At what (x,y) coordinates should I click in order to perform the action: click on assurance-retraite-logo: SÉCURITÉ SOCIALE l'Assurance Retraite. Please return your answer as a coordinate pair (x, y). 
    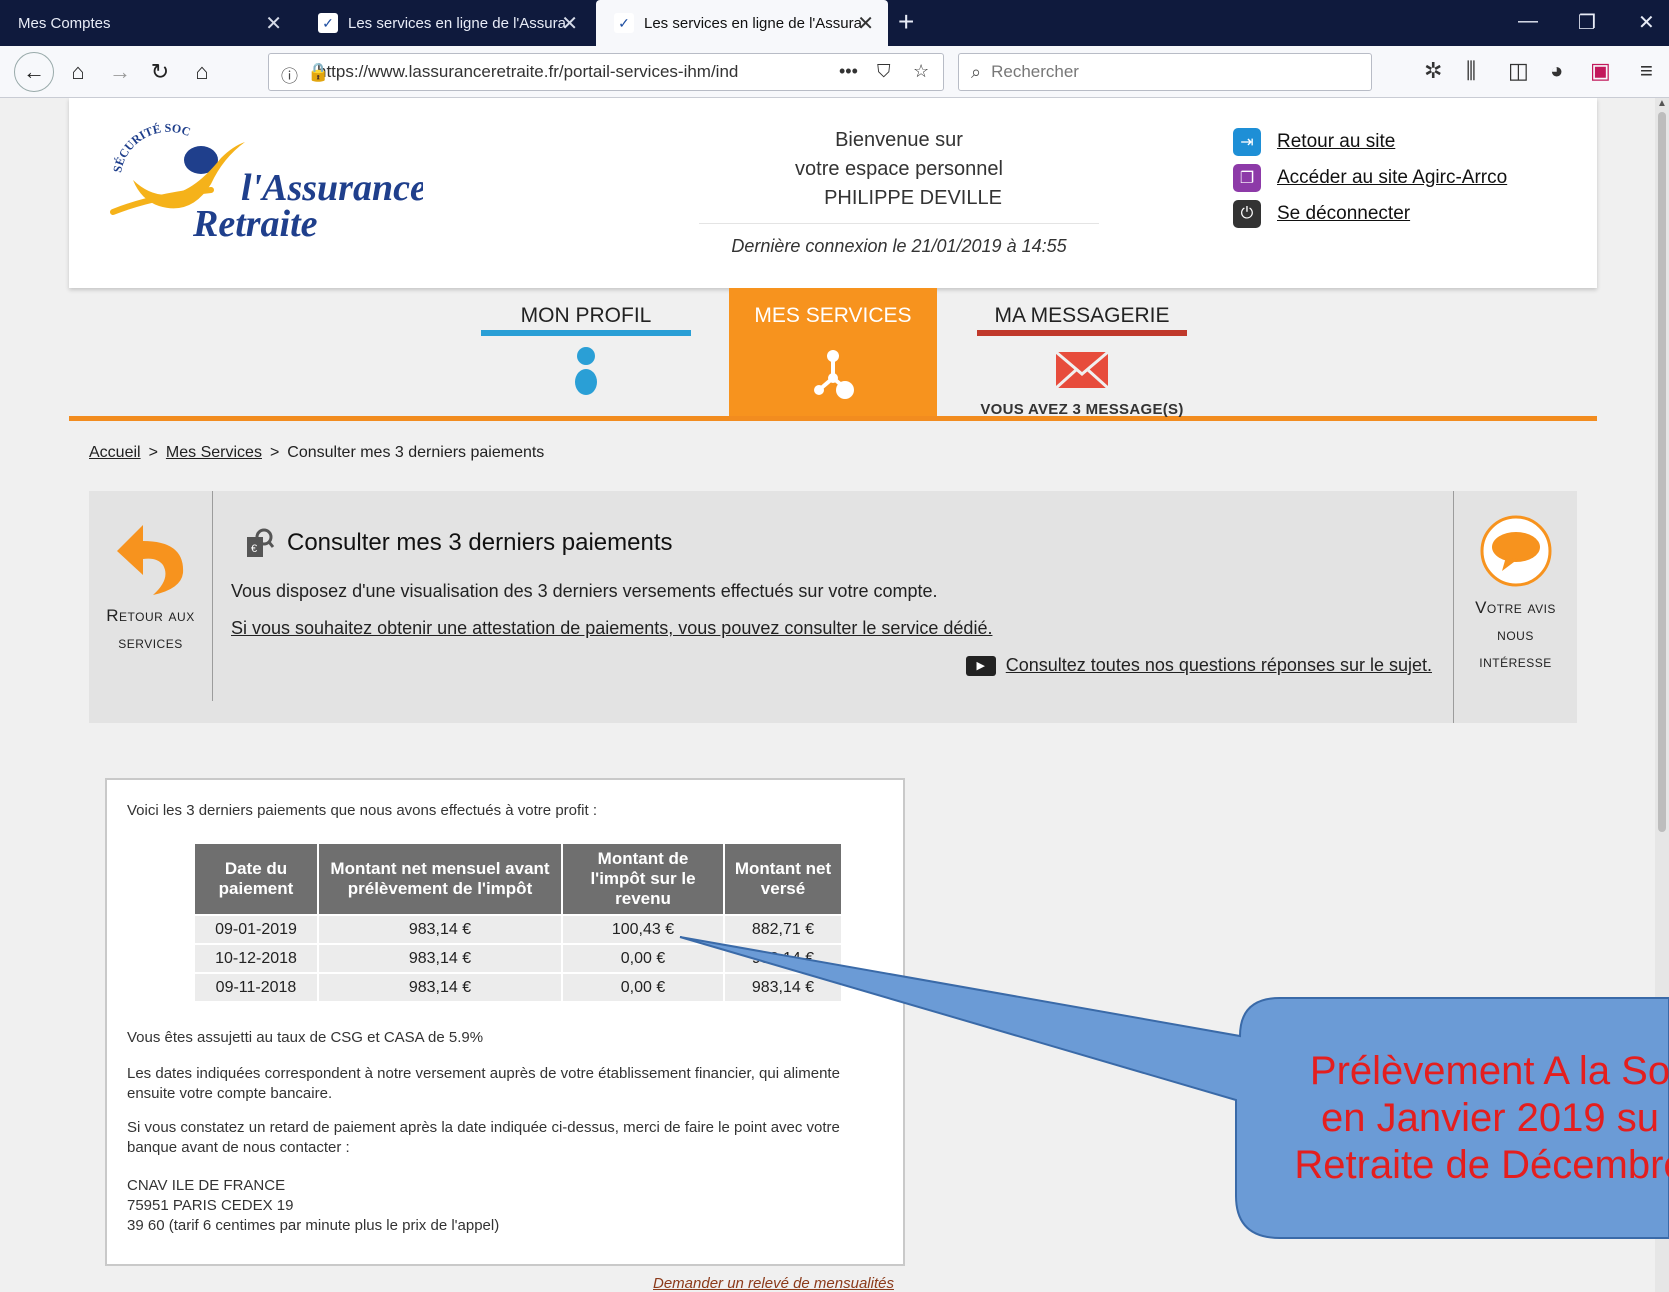
    Looking at the image, I should click on (258, 183).